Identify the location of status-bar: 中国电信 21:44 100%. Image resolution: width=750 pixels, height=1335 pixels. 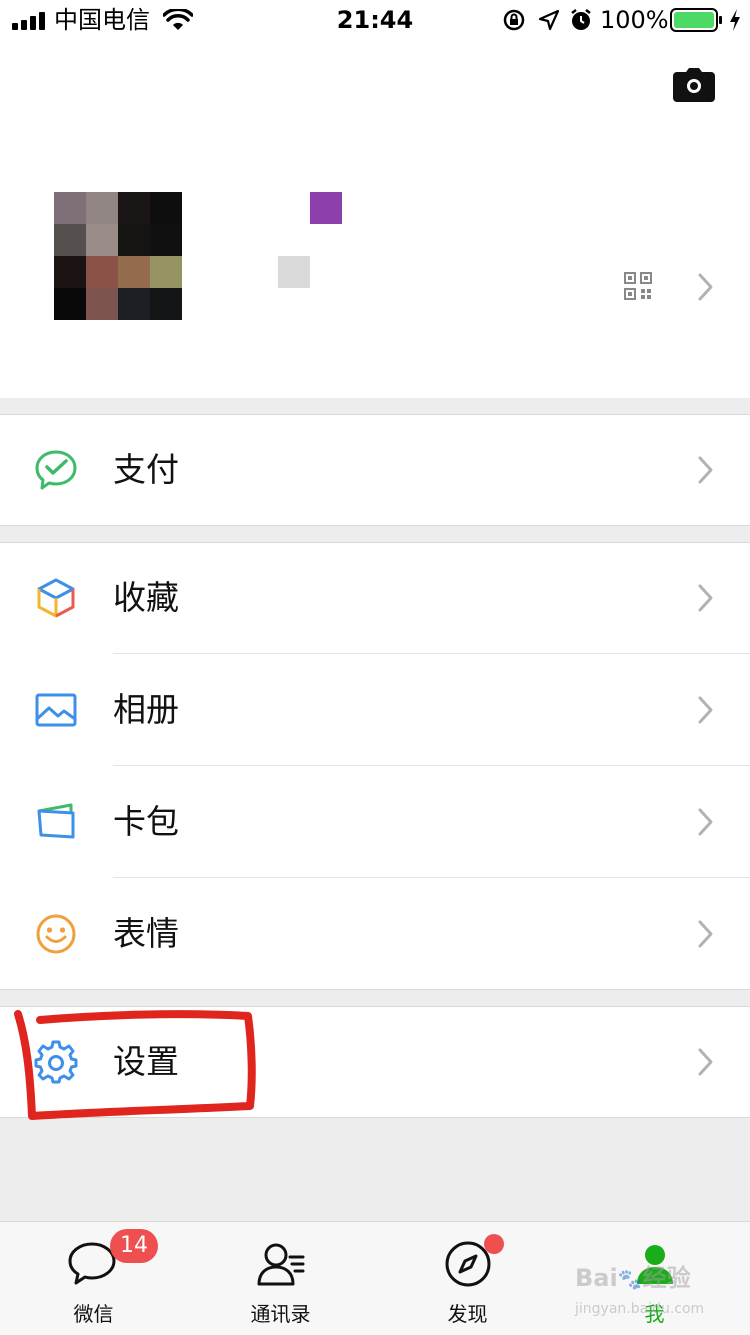
(375, 20).